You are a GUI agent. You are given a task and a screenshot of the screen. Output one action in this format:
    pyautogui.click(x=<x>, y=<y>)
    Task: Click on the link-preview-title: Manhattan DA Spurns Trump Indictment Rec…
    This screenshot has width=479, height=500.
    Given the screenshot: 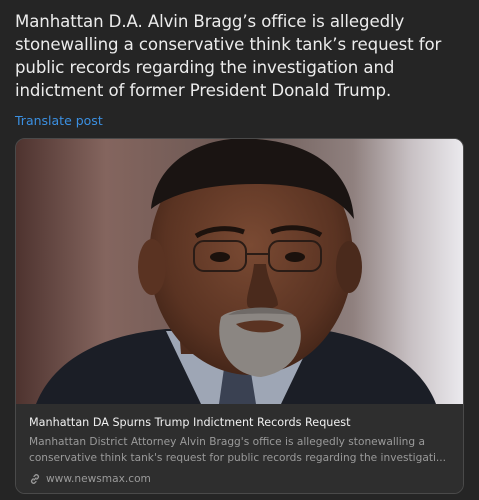 What is the action you would take?
    pyautogui.click(x=241, y=422)
    